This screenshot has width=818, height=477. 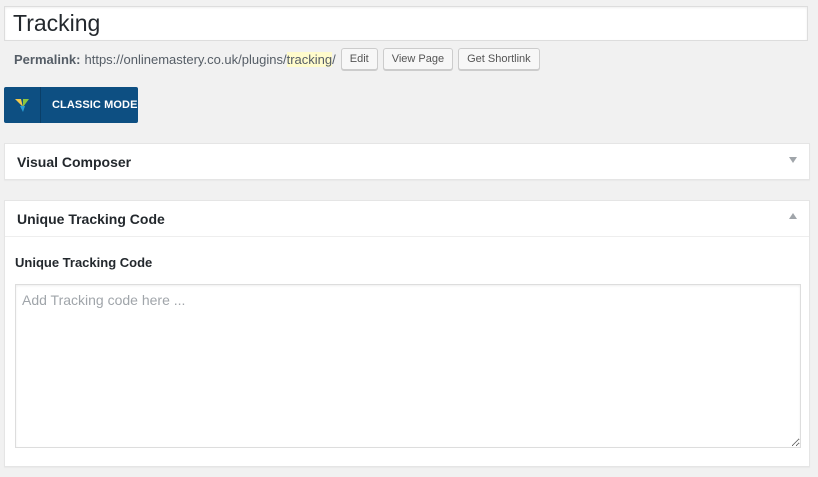 I want to click on permalink-trail: /, so click(x=334, y=59).